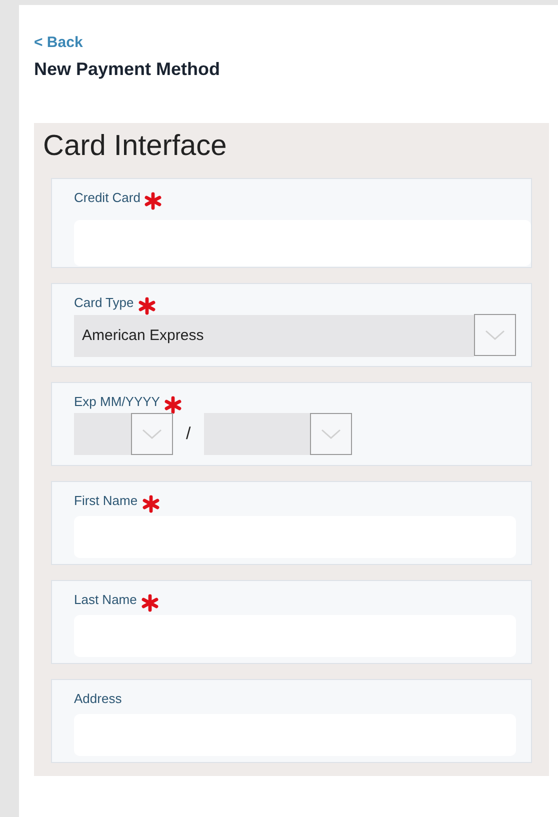 This screenshot has height=817, width=558. Describe the element at coordinates (127, 69) in the screenshot. I see `page-title: New Payment Method` at that location.